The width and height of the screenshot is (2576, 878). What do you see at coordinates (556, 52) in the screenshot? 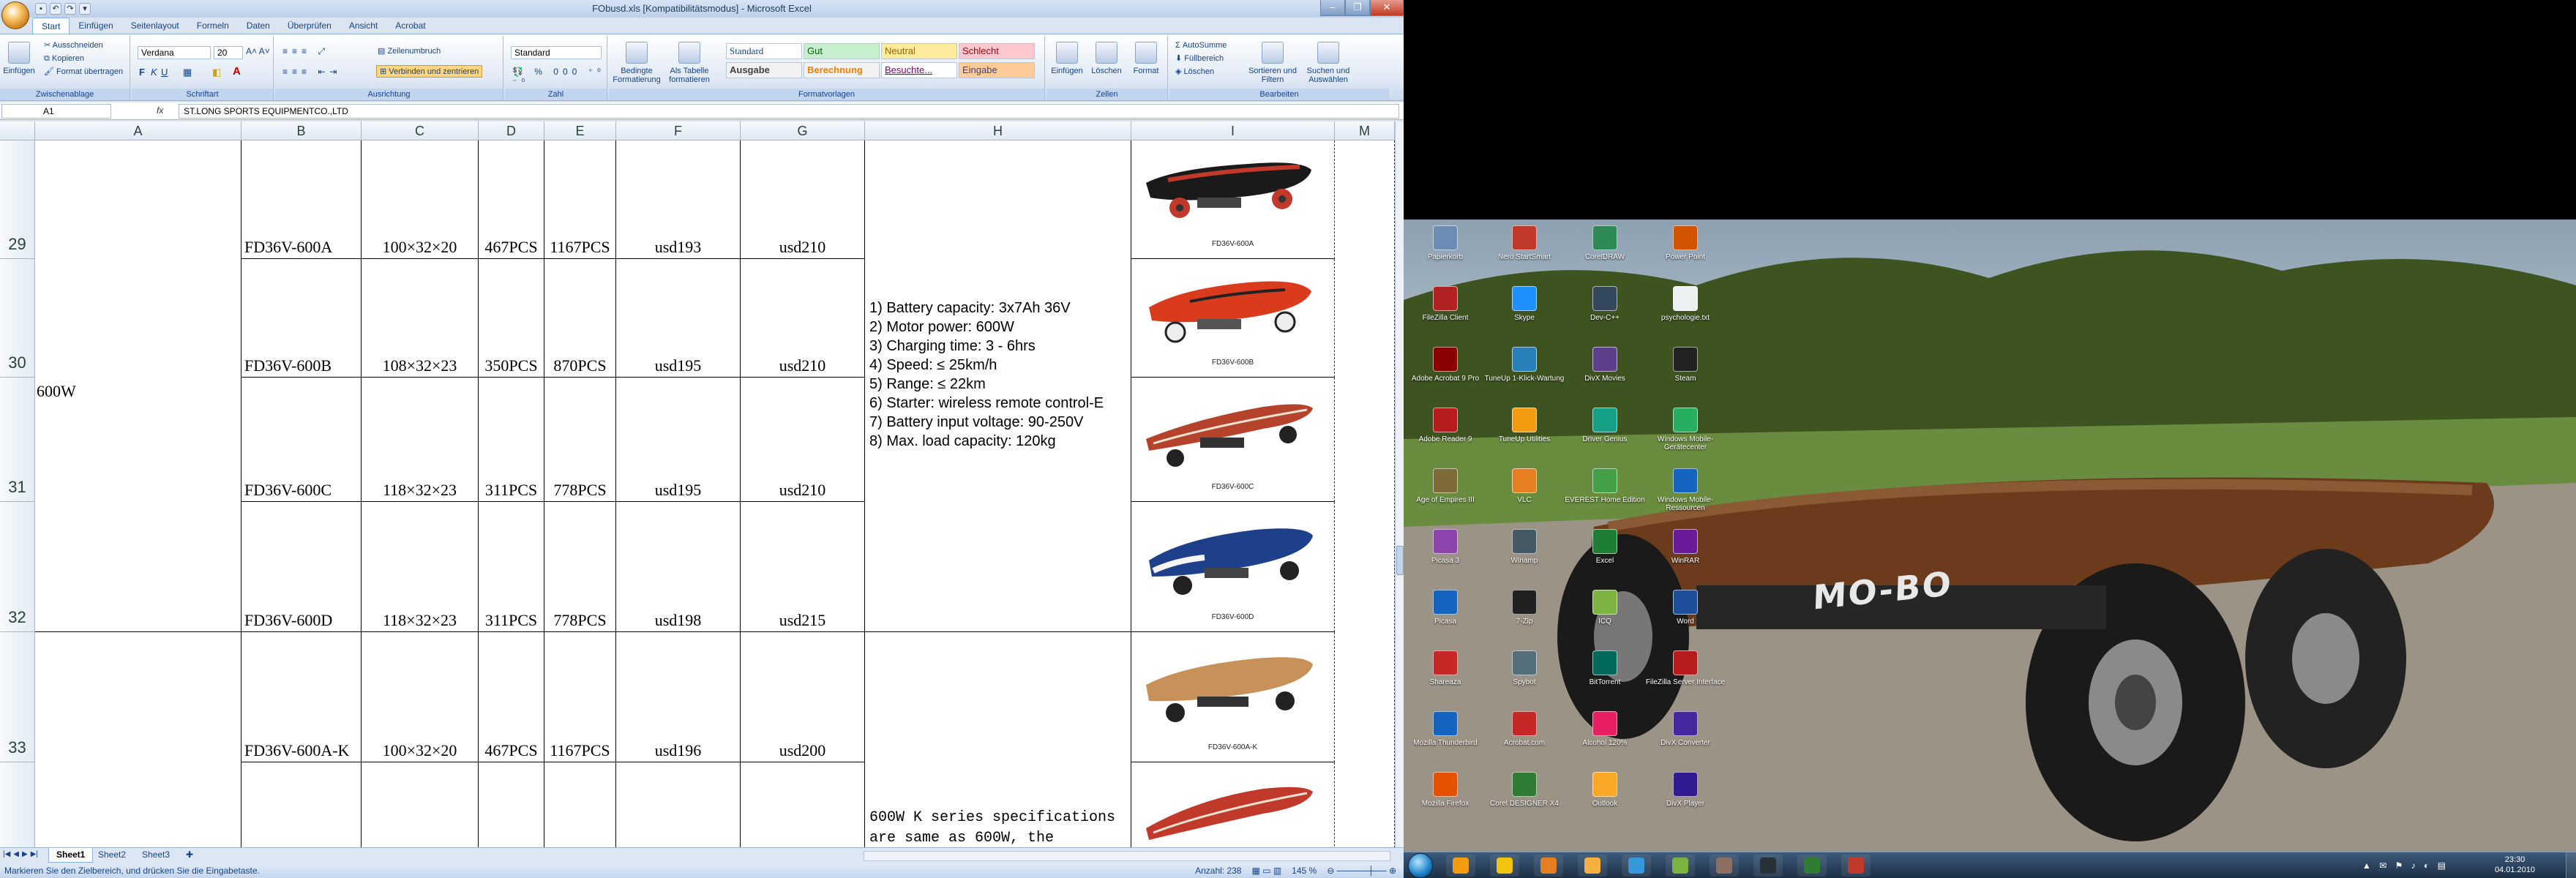
I see `number-format-combo: Standard` at bounding box center [556, 52].